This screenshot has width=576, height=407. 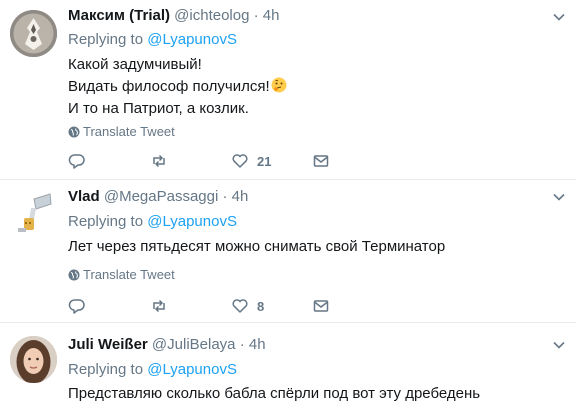 What do you see at coordinates (251, 161) in the screenshot?
I see `like-button: 21` at bounding box center [251, 161].